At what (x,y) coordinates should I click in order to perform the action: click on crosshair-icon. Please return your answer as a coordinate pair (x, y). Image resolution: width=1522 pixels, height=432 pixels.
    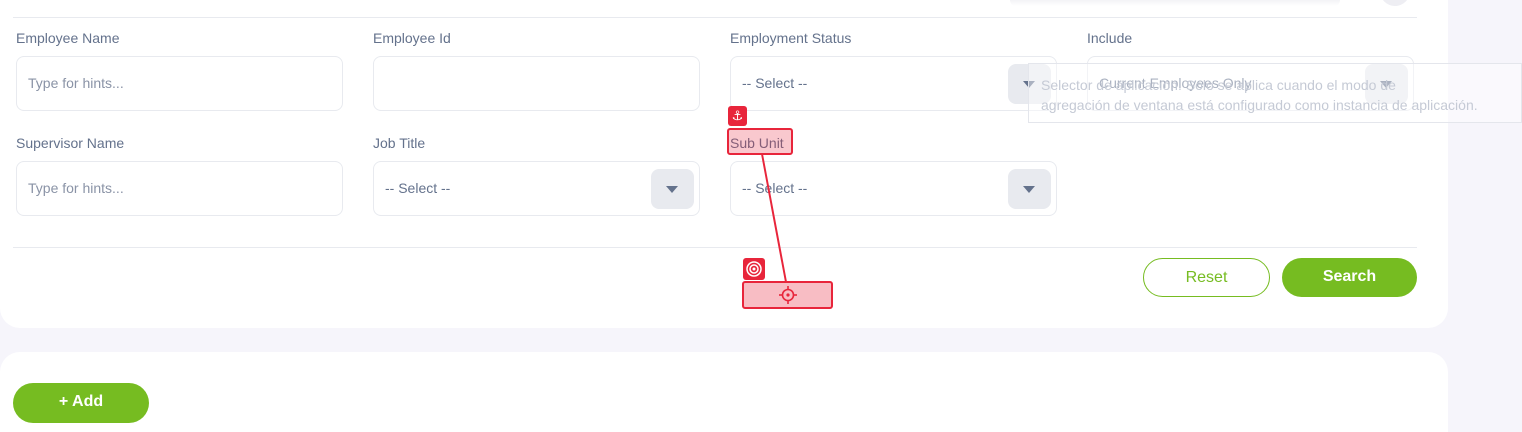
    Looking at the image, I should click on (788, 295).